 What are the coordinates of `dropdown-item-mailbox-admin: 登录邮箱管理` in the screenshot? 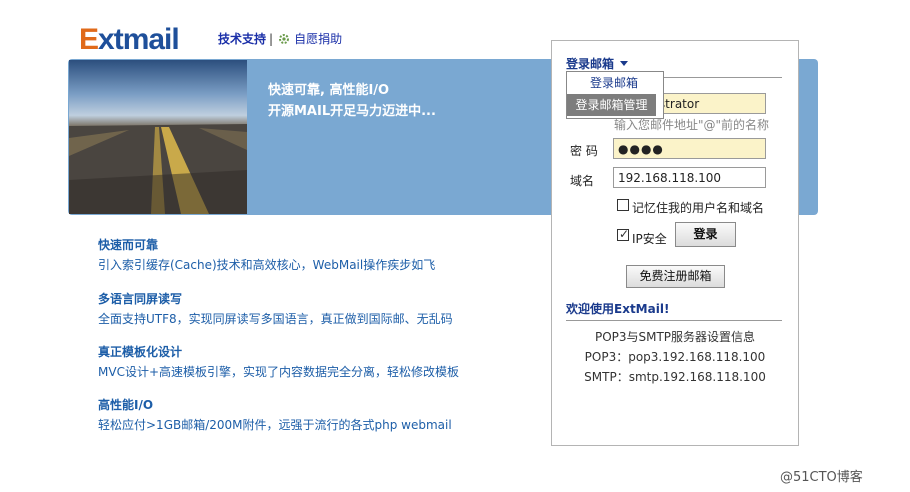 It's located at (611, 105).